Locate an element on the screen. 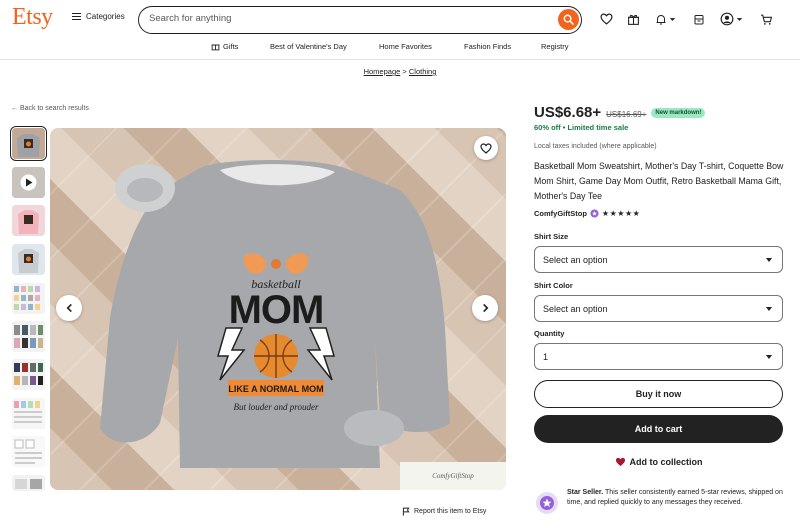 The width and height of the screenshot is (800, 528). shop-manager-button is located at coordinates (699, 19).